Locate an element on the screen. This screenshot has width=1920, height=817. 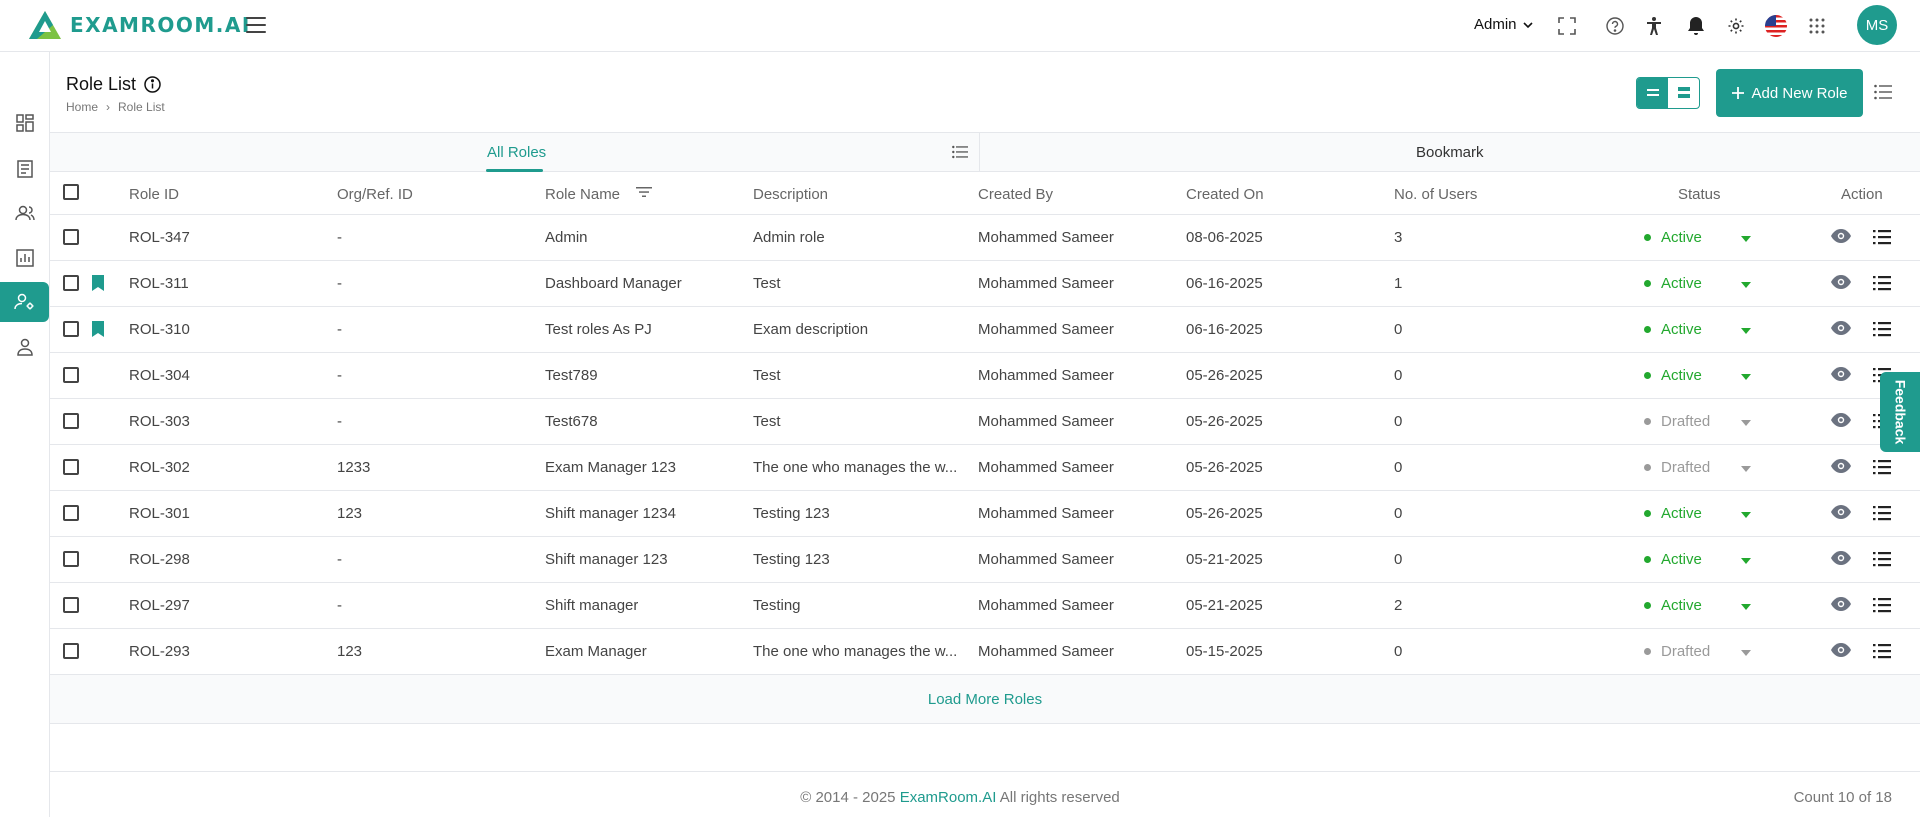
bell-icon is located at coordinates (1696, 26).